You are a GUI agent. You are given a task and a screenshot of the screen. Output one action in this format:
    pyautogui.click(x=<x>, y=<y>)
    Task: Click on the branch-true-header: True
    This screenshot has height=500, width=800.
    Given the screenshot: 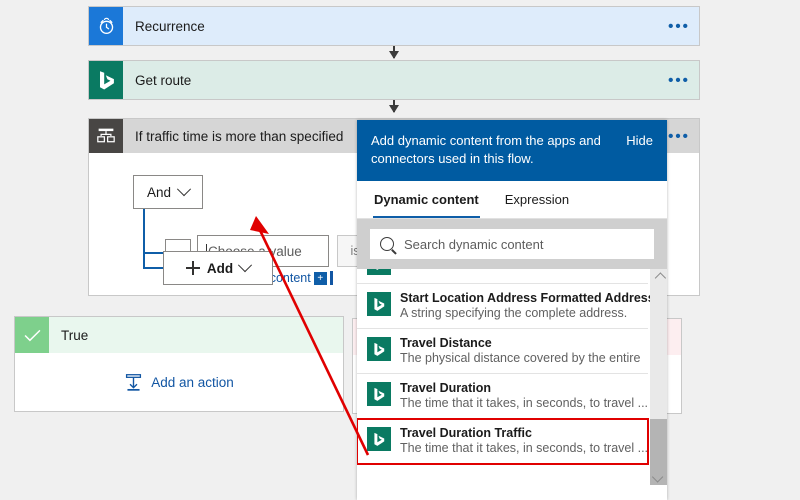 What is the action you would take?
    pyautogui.click(x=179, y=335)
    